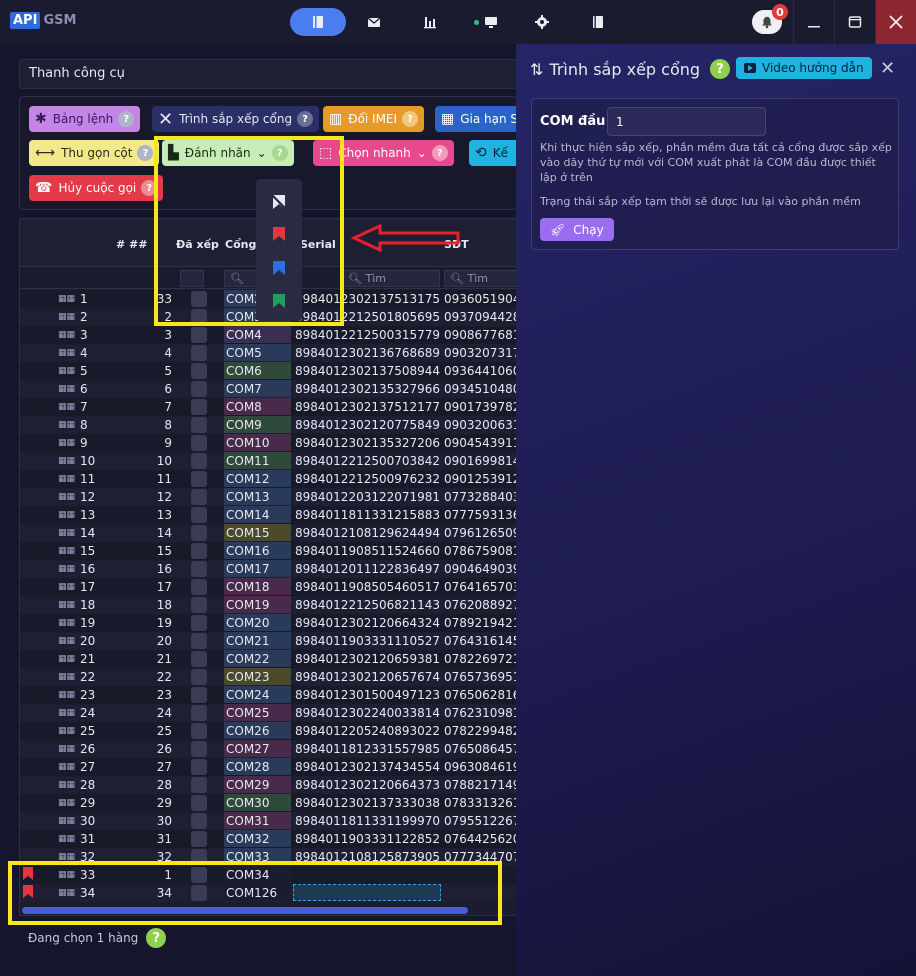  Describe the element at coordinates (268, 695) in the screenshot. I see `table-row: ▦▦ 23 23 COM24 8984012301500497123 0765062816` at that location.